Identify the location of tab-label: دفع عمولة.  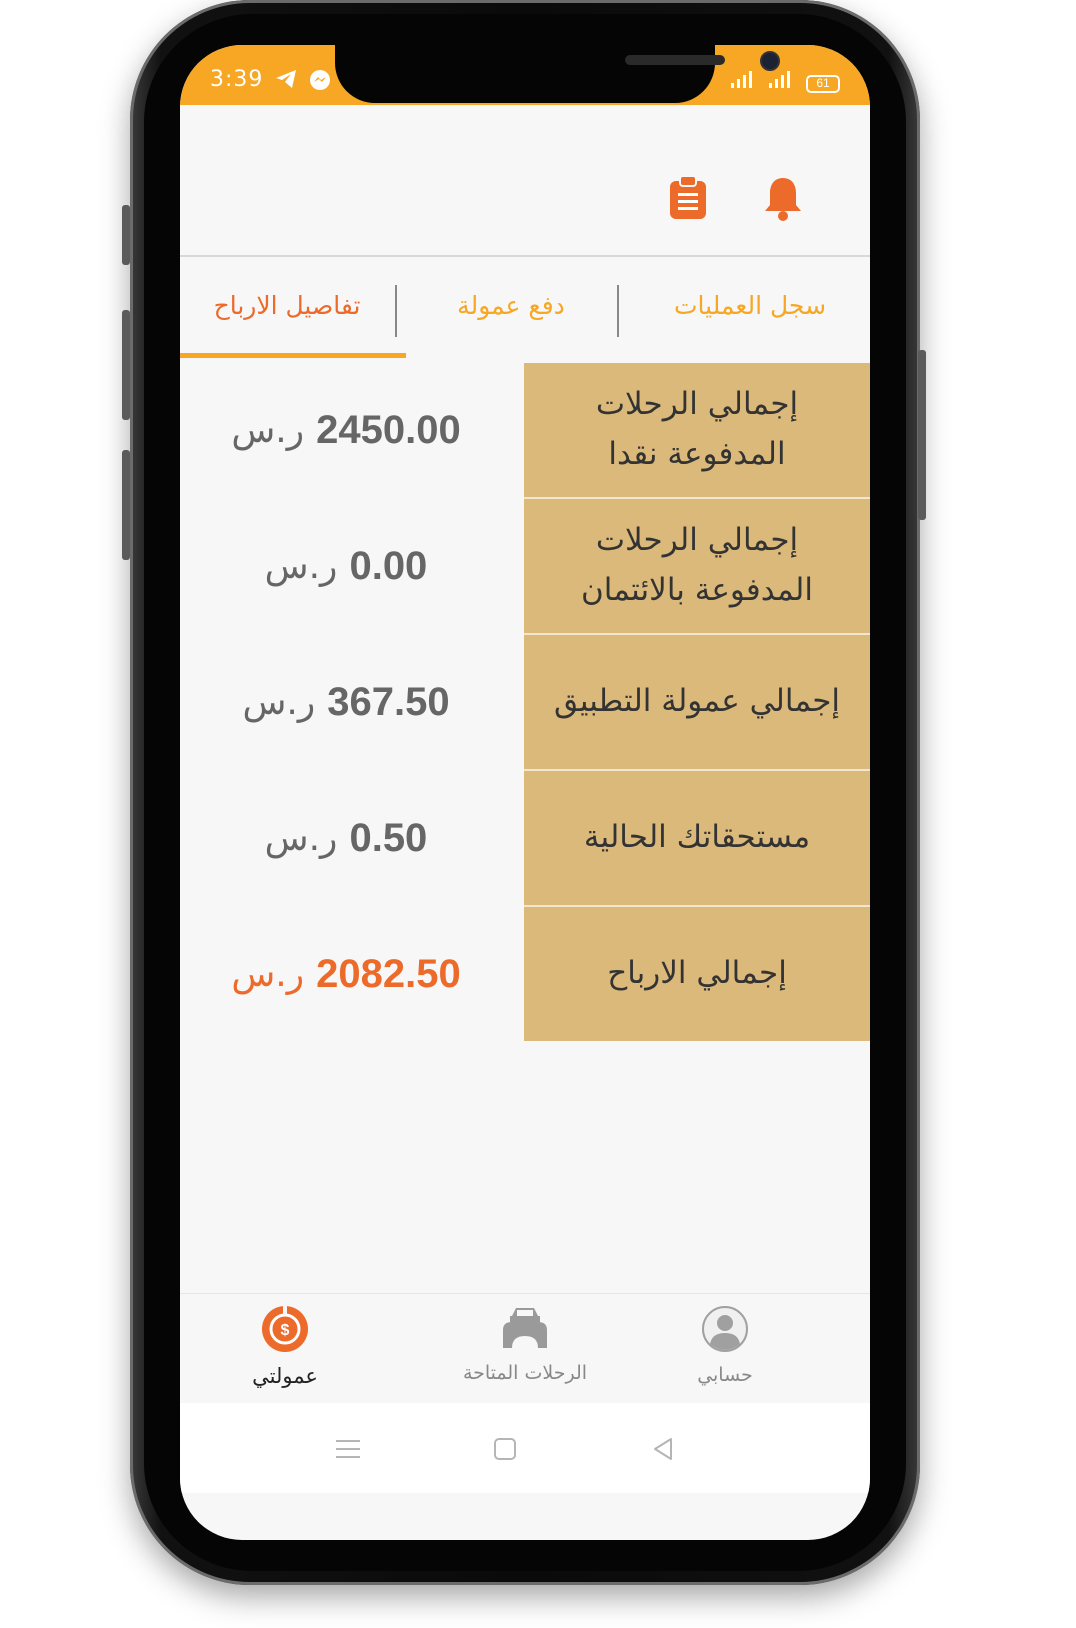
(511, 305).